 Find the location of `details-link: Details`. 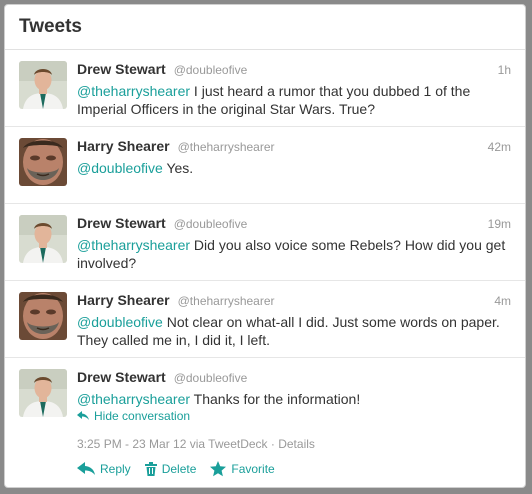

details-link: Details is located at coordinates (296, 444).